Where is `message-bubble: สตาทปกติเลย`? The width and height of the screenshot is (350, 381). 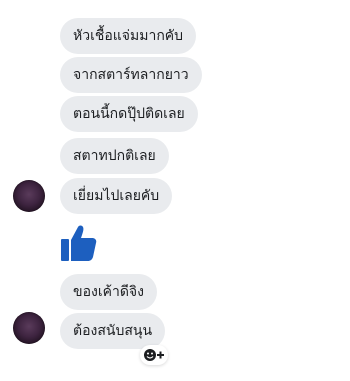 message-bubble: สตาทปกติเลย is located at coordinates (114, 156).